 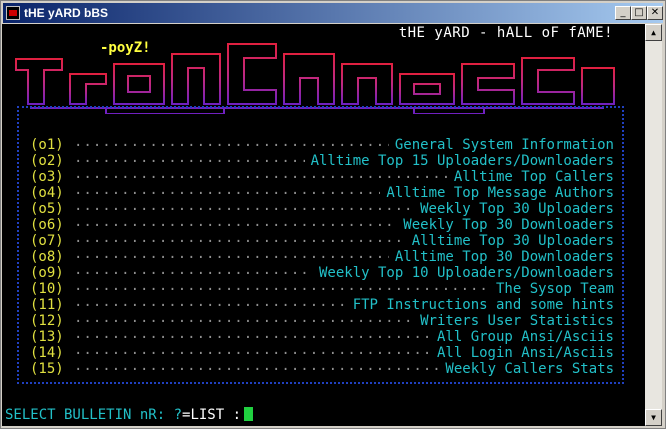 What do you see at coordinates (212, 415) in the screenshot?
I see `prompt-suffix: =LIST :` at bounding box center [212, 415].